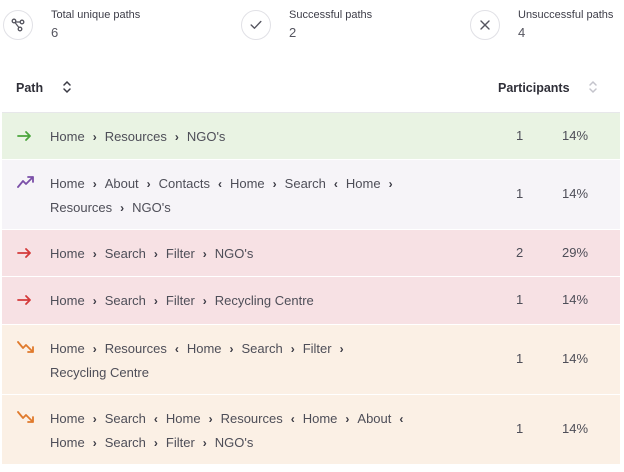 The image size is (624, 472). I want to click on path-breadcrumb: Home › Resources › NGO's, so click(250, 137).